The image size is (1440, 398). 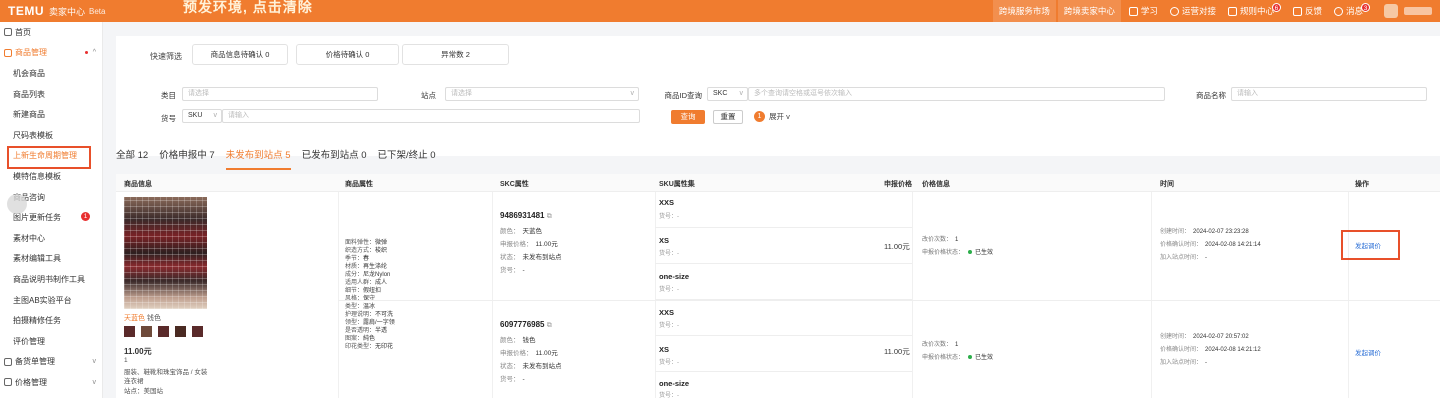 What do you see at coordinates (940, 343) in the screenshot?
I see `change-count: 改价次数： 1` at bounding box center [940, 343].